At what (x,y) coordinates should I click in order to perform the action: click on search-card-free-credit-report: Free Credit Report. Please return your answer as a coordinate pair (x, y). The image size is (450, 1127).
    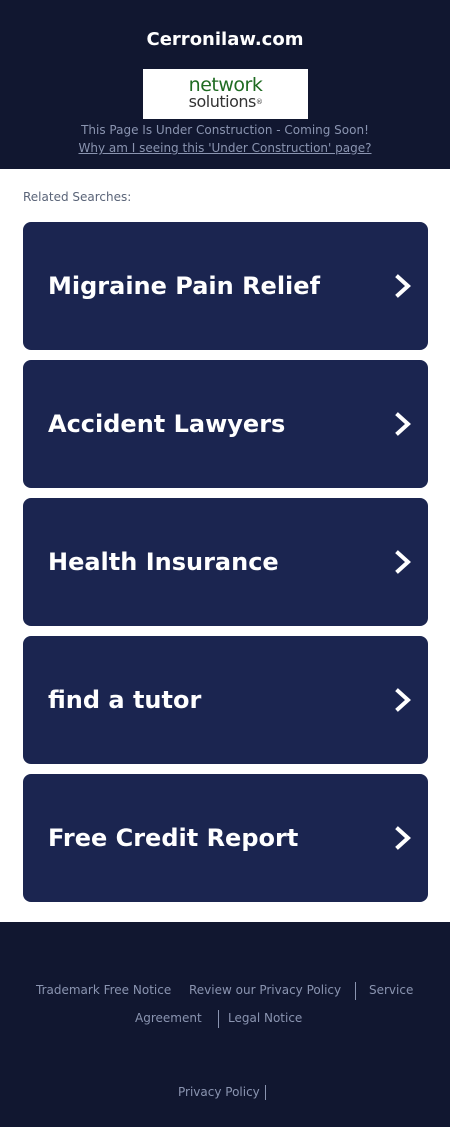
    Looking at the image, I should click on (225, 838).